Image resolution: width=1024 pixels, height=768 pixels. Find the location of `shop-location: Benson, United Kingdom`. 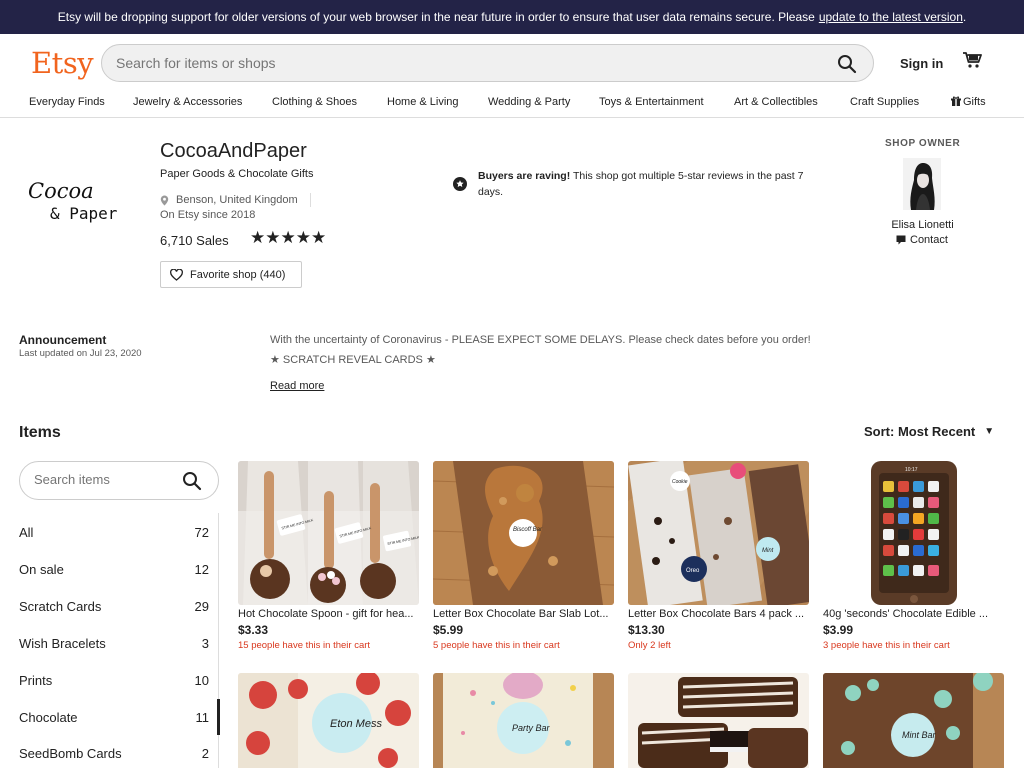

shop-location: Benson, United Kingdom is located at coordinates (235, 200).